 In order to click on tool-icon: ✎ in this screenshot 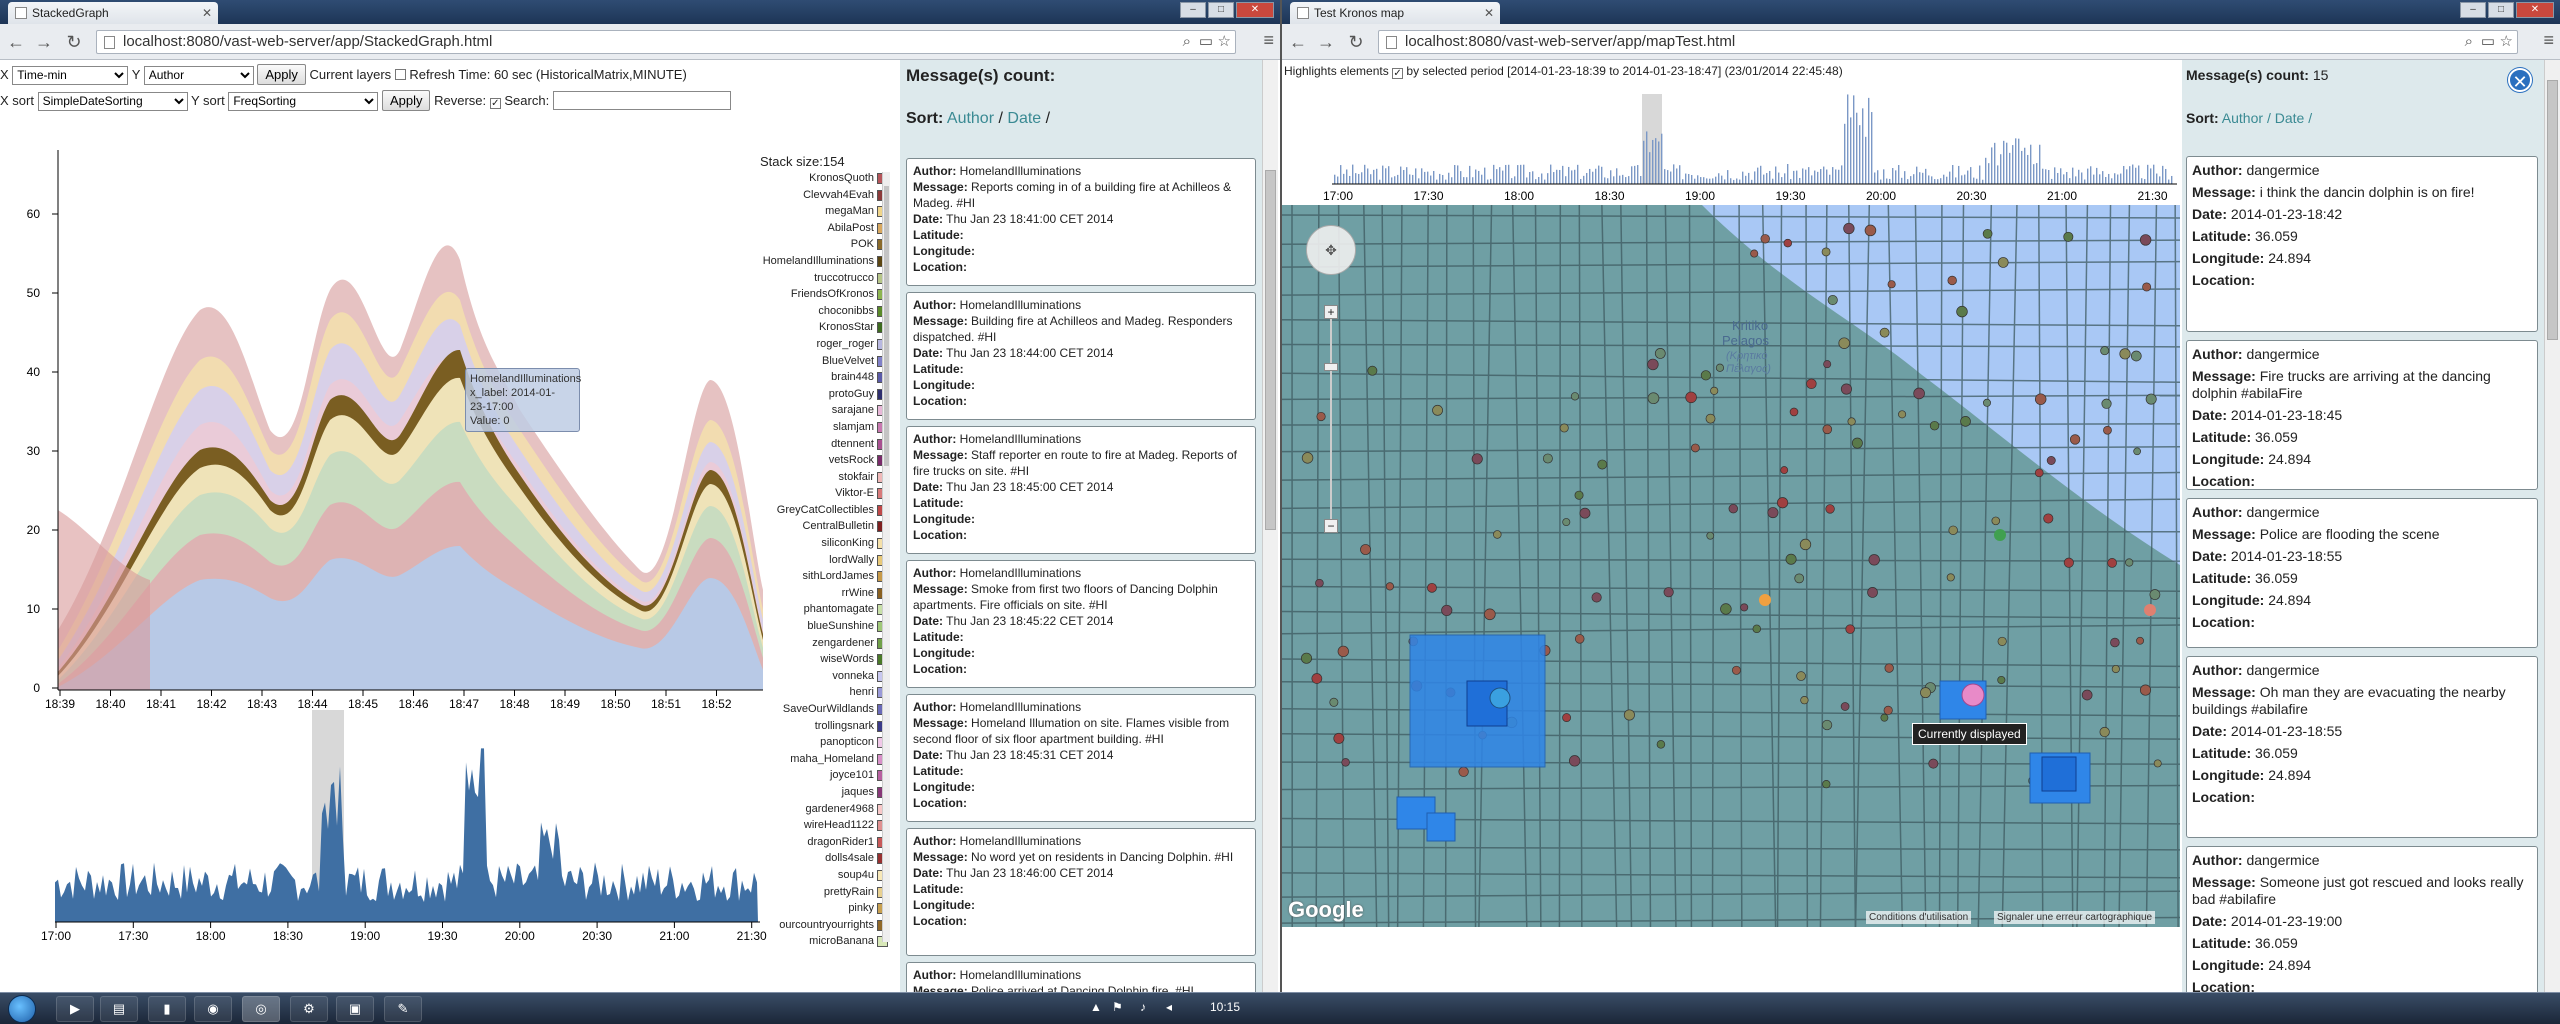, I will do `click(403, 1009)`.